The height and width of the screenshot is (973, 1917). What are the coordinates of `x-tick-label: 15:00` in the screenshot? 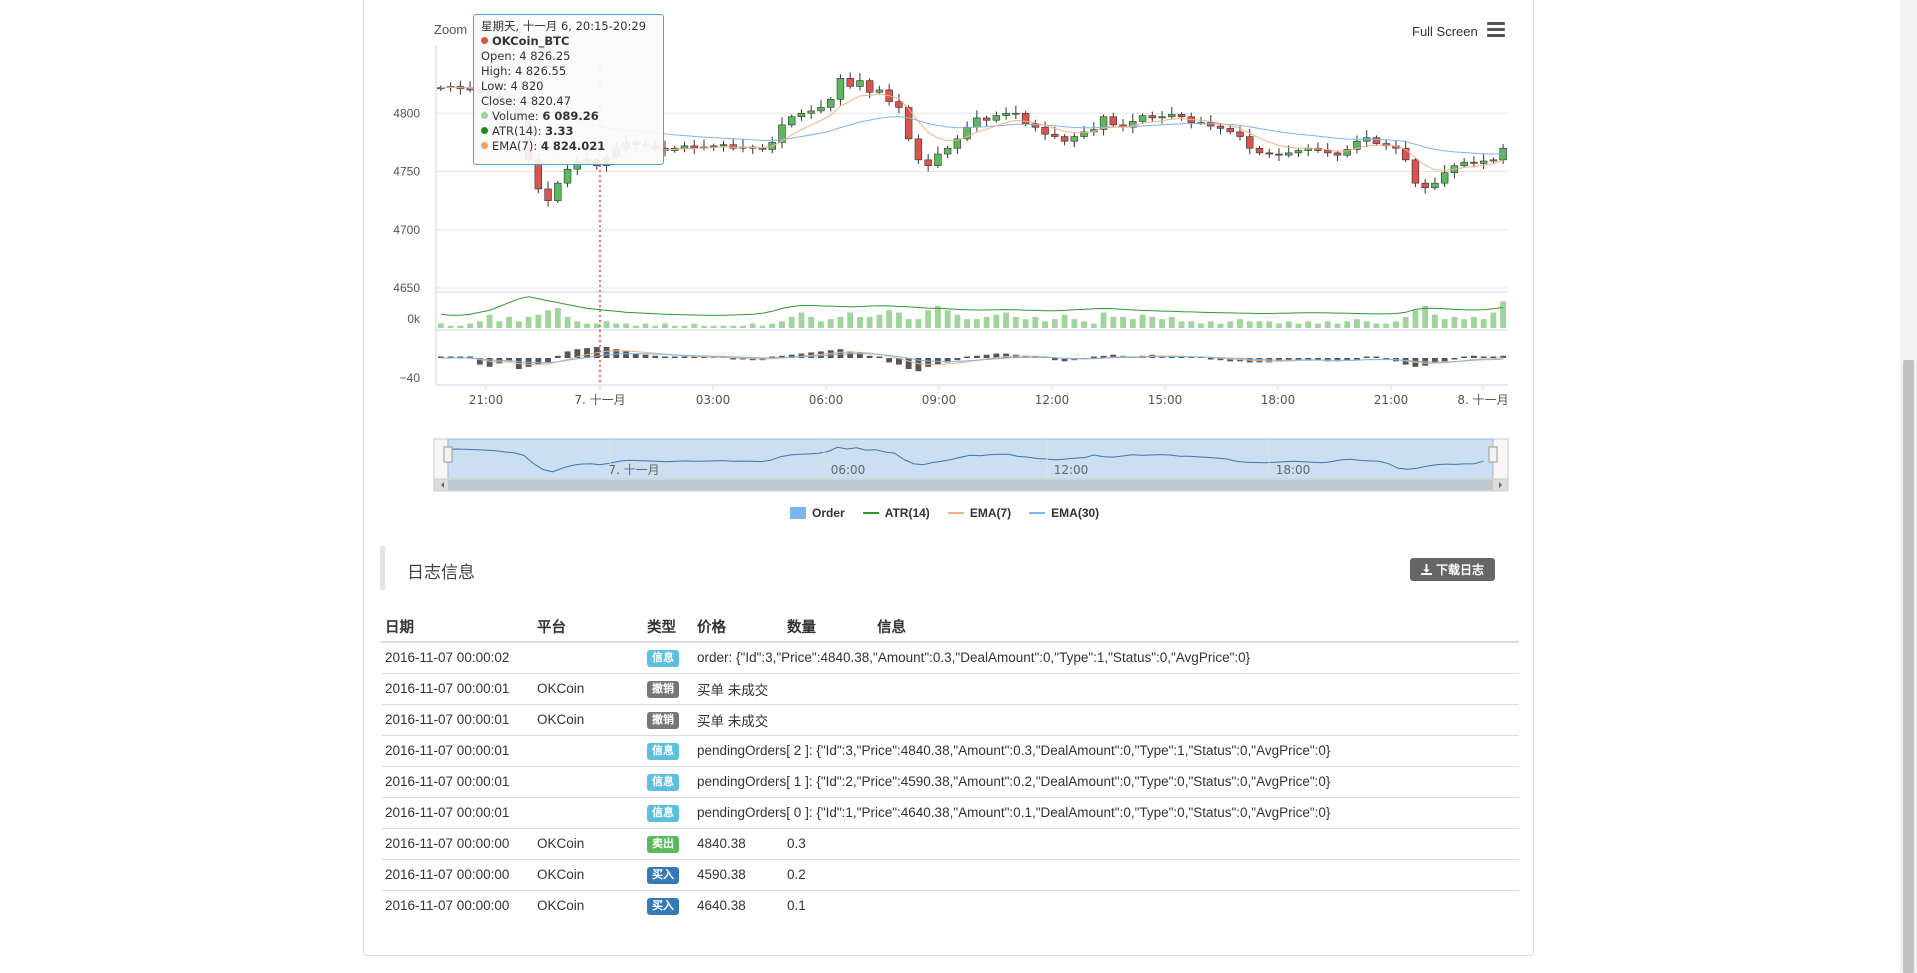 It's located at (1165, 400).